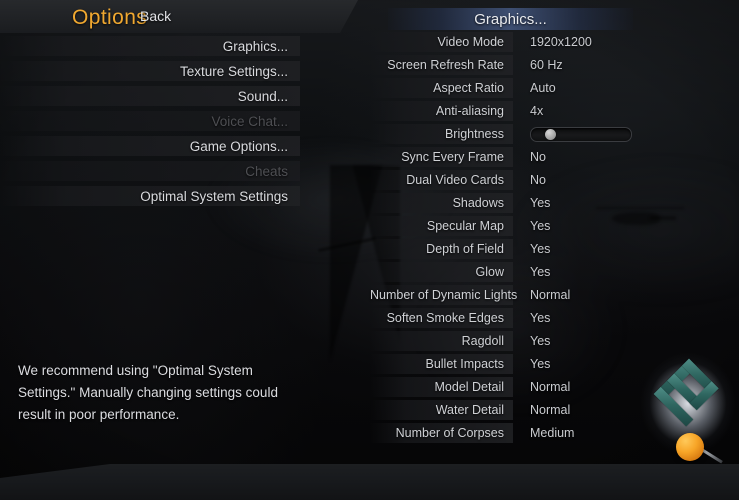 The width and height of the screenshot is (739, 500). Describe the element at coordinates (690, 447) in the screenshot. I see `watermark-sphere-icon` at that location.